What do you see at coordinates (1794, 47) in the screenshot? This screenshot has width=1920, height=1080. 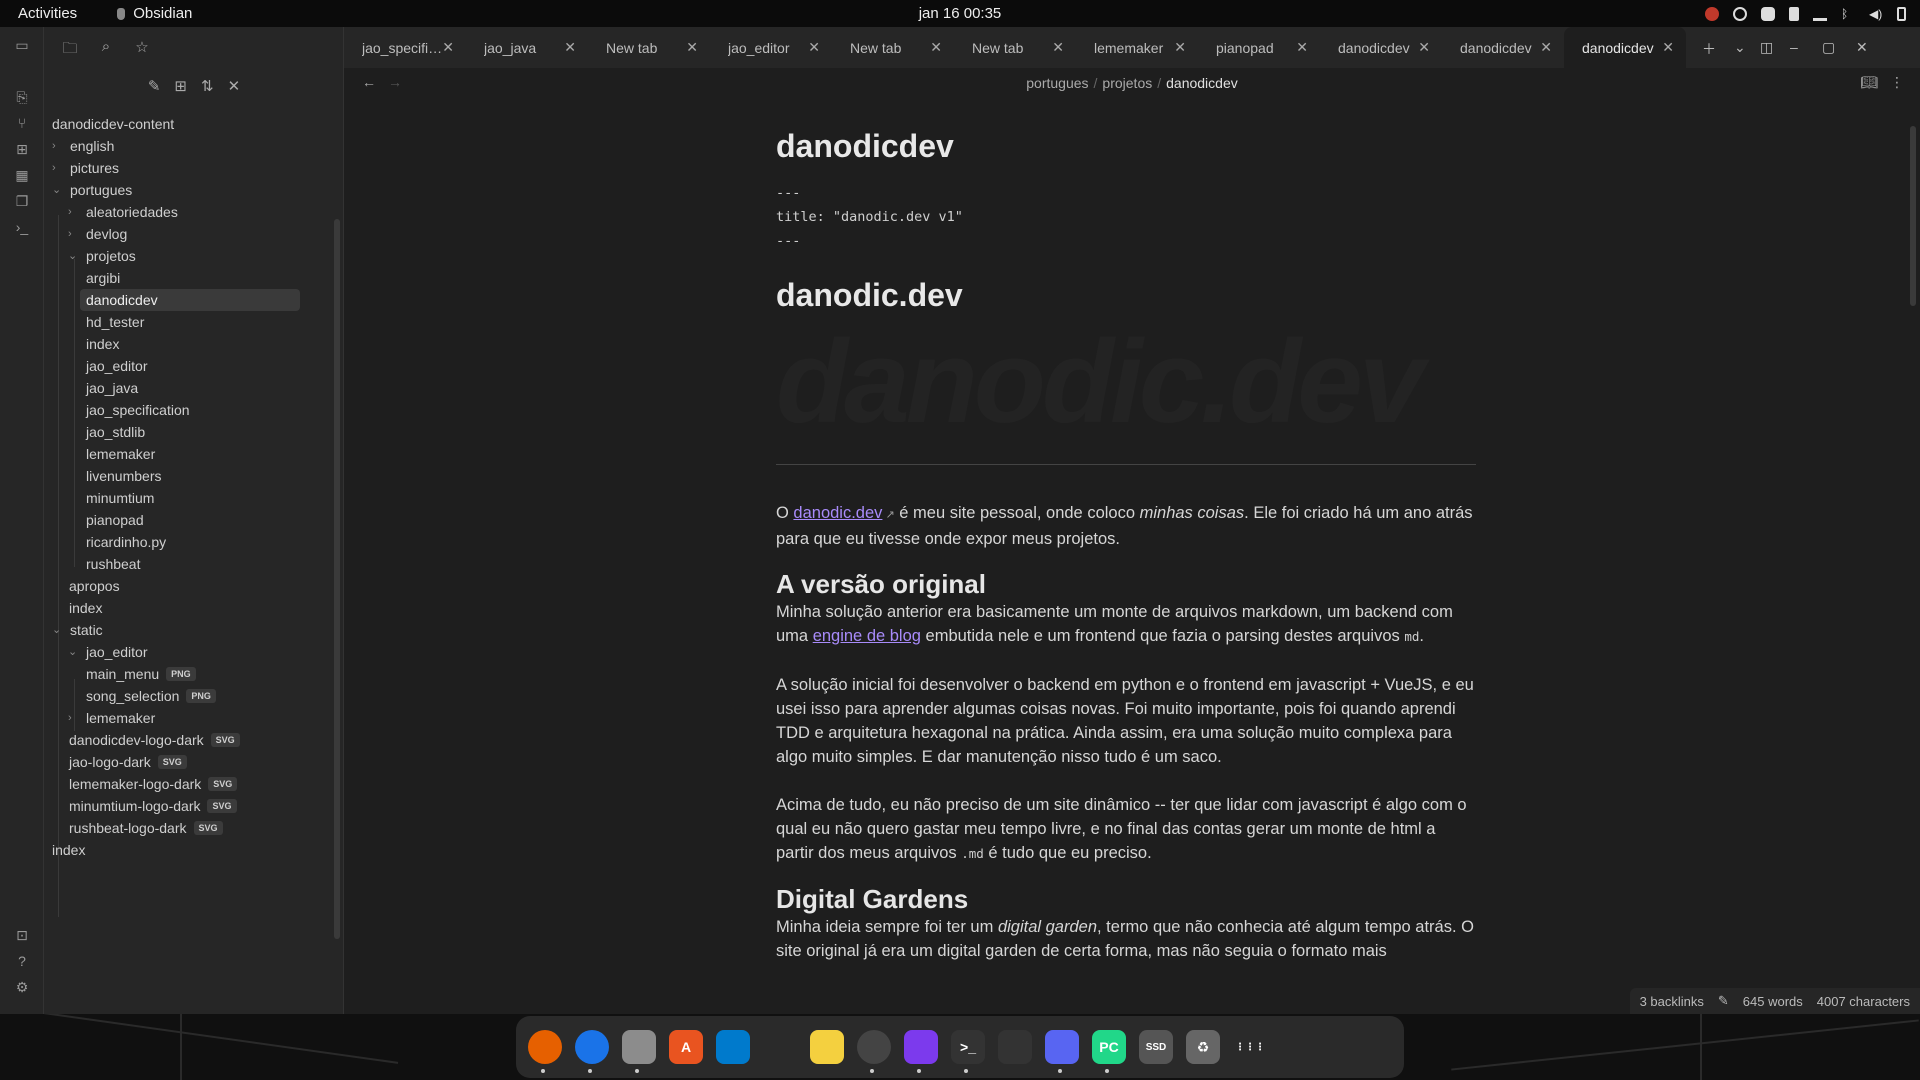 I see `minimize-icon: –` at bounding box center [1794, 47].